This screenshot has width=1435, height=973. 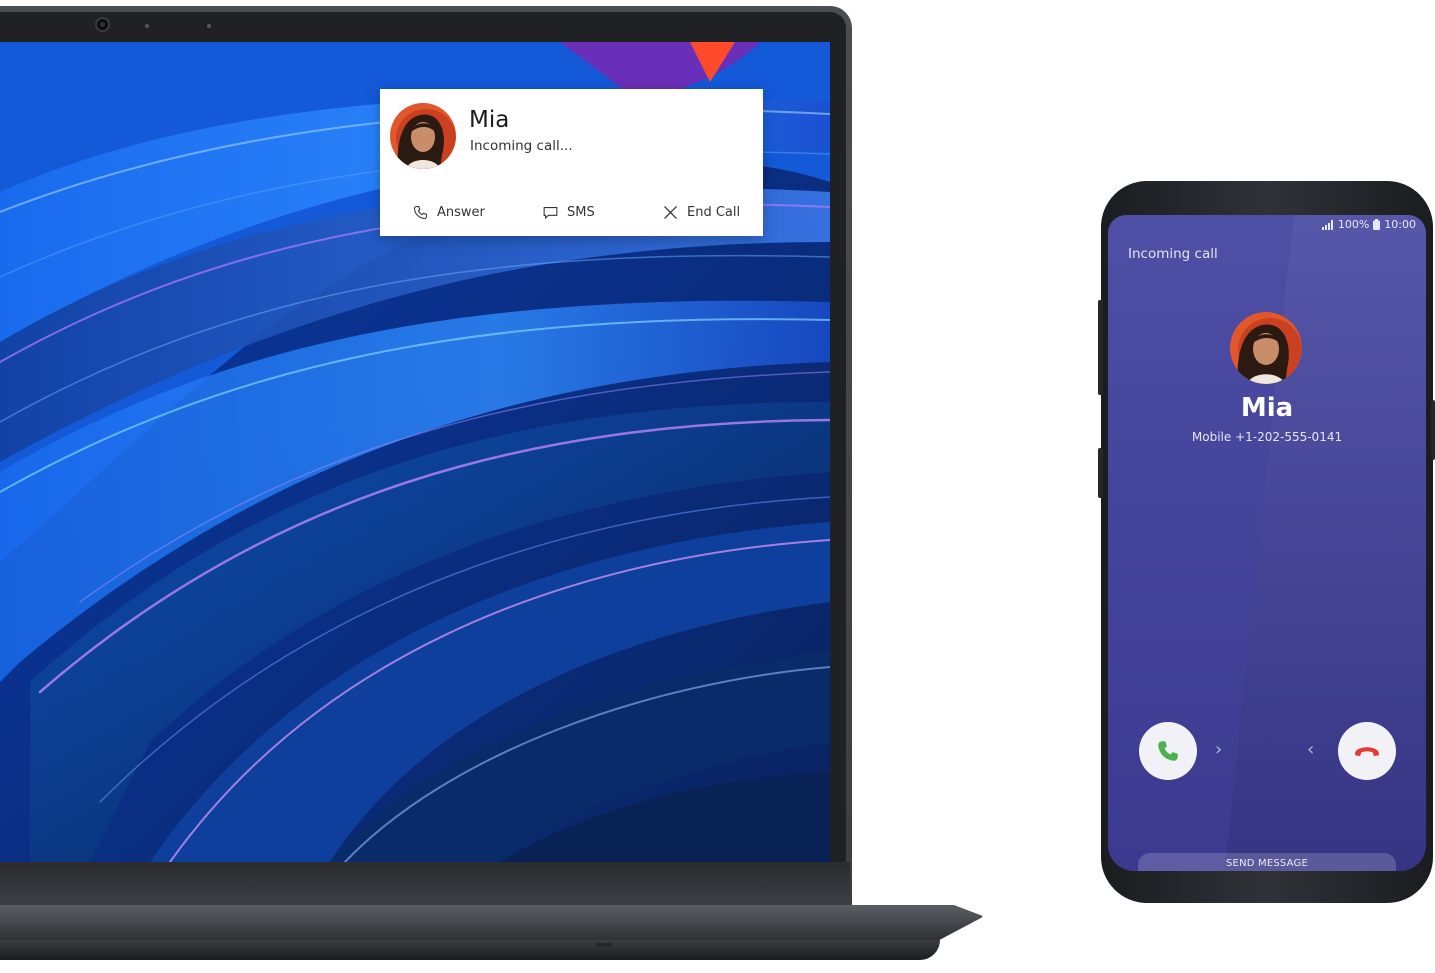 What do you see at coordinates (550, 212) in the screenshot?
I see `message-icon` at bounding box center [550, 212].